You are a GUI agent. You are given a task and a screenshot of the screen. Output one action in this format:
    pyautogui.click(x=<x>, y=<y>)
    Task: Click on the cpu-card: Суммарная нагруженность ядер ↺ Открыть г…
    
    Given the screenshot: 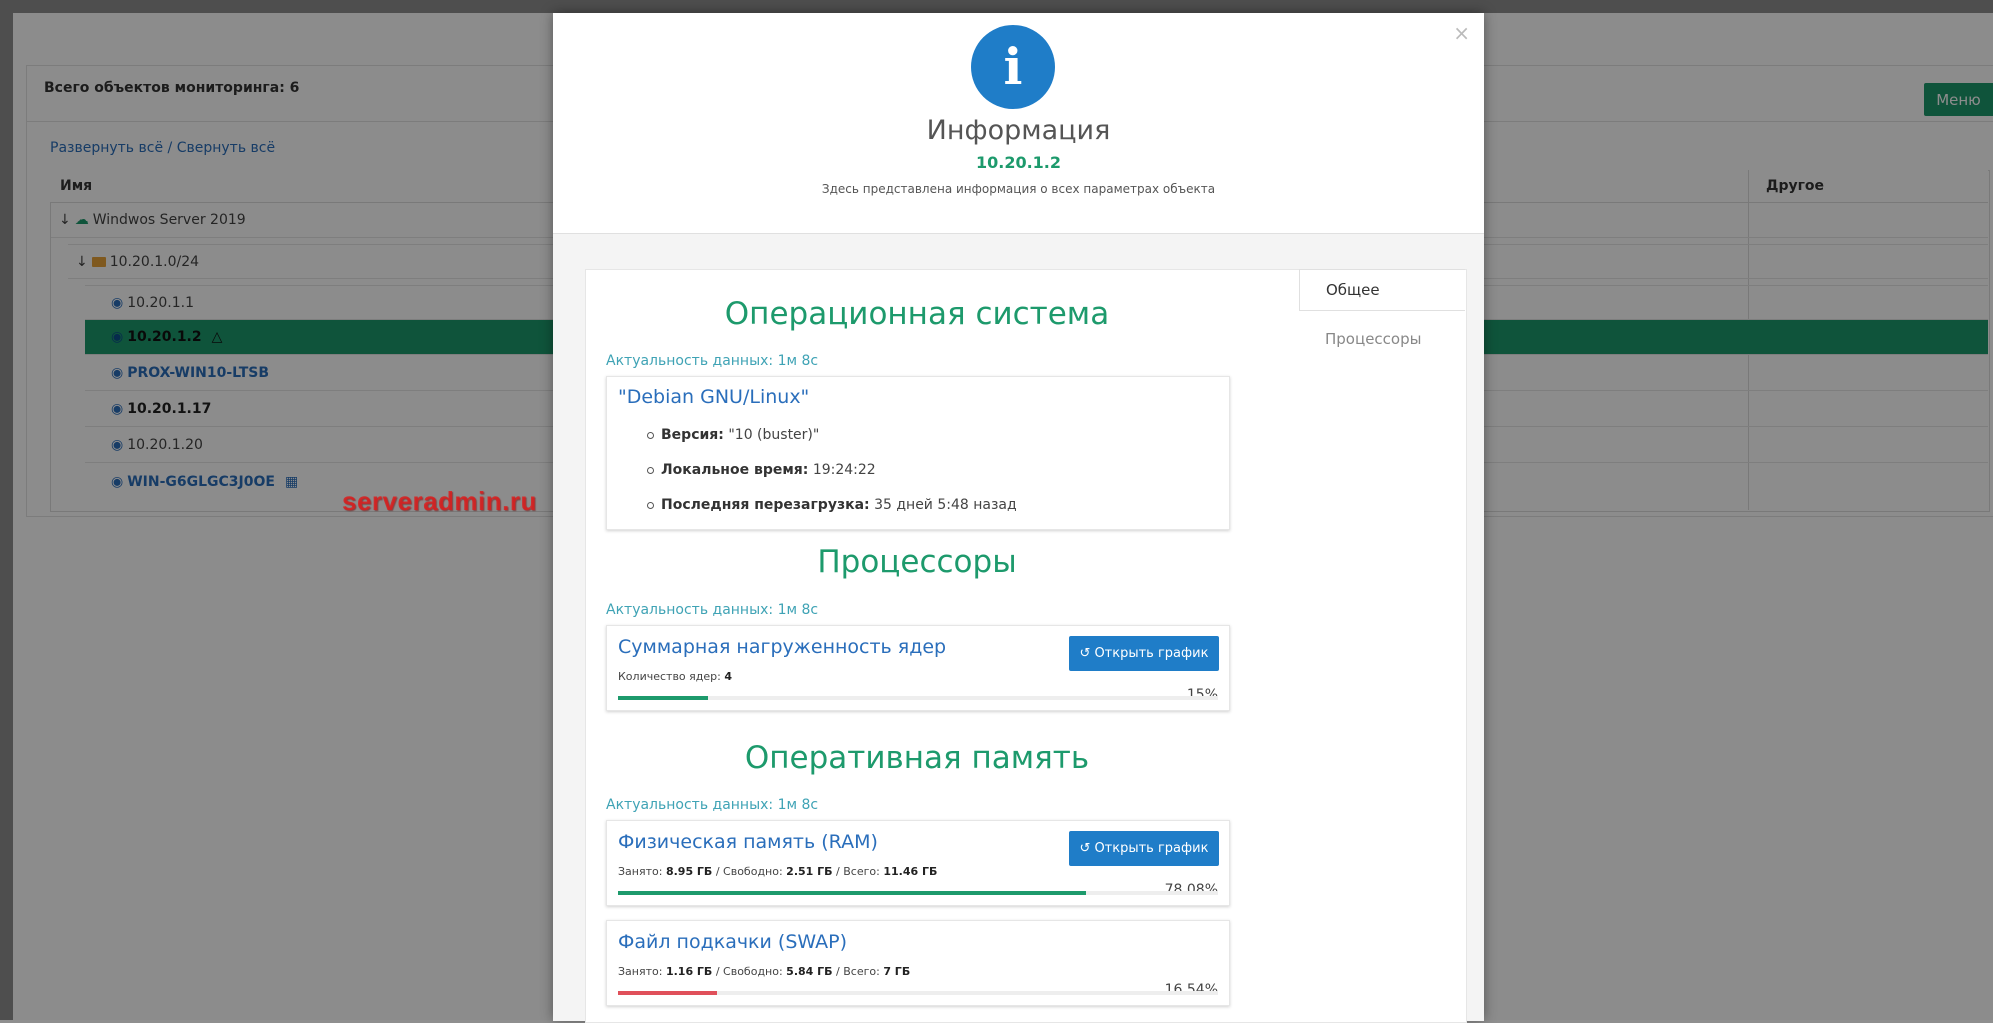 What is the action you would take?
    pyautogui.click(x=918, y=668)
    